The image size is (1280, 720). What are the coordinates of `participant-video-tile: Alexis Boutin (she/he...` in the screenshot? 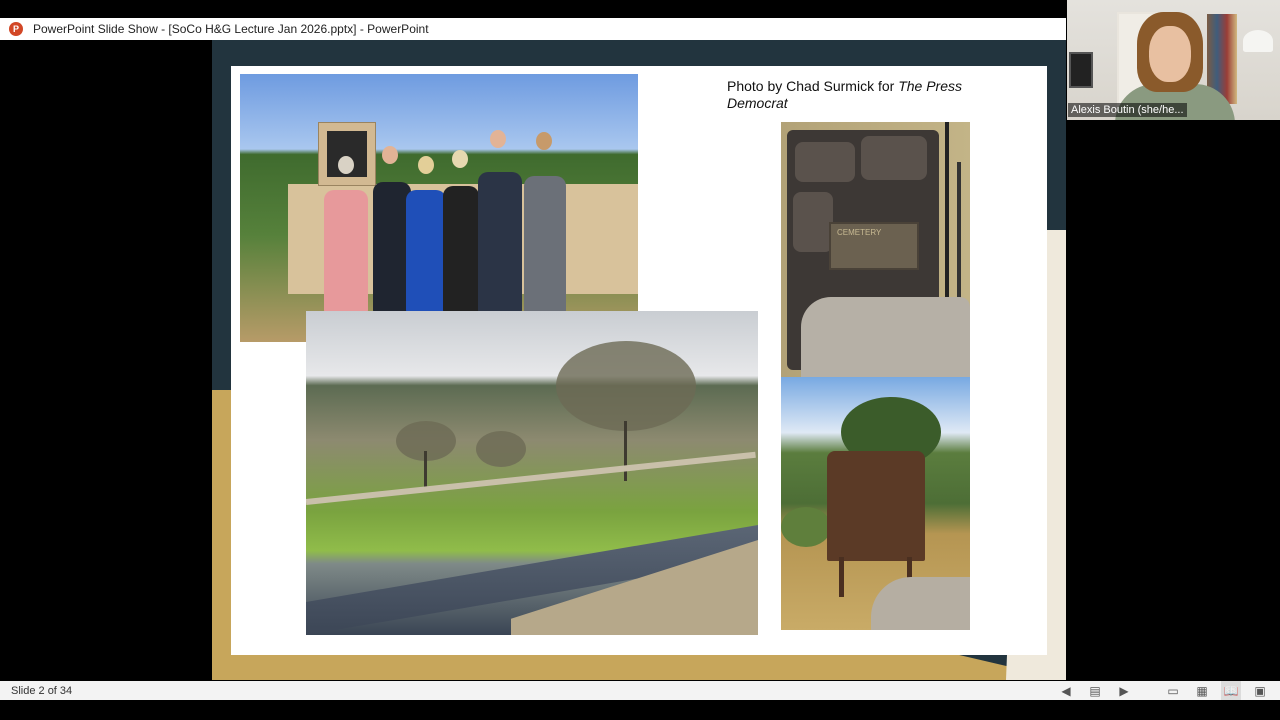 It's located at (1173, 60).